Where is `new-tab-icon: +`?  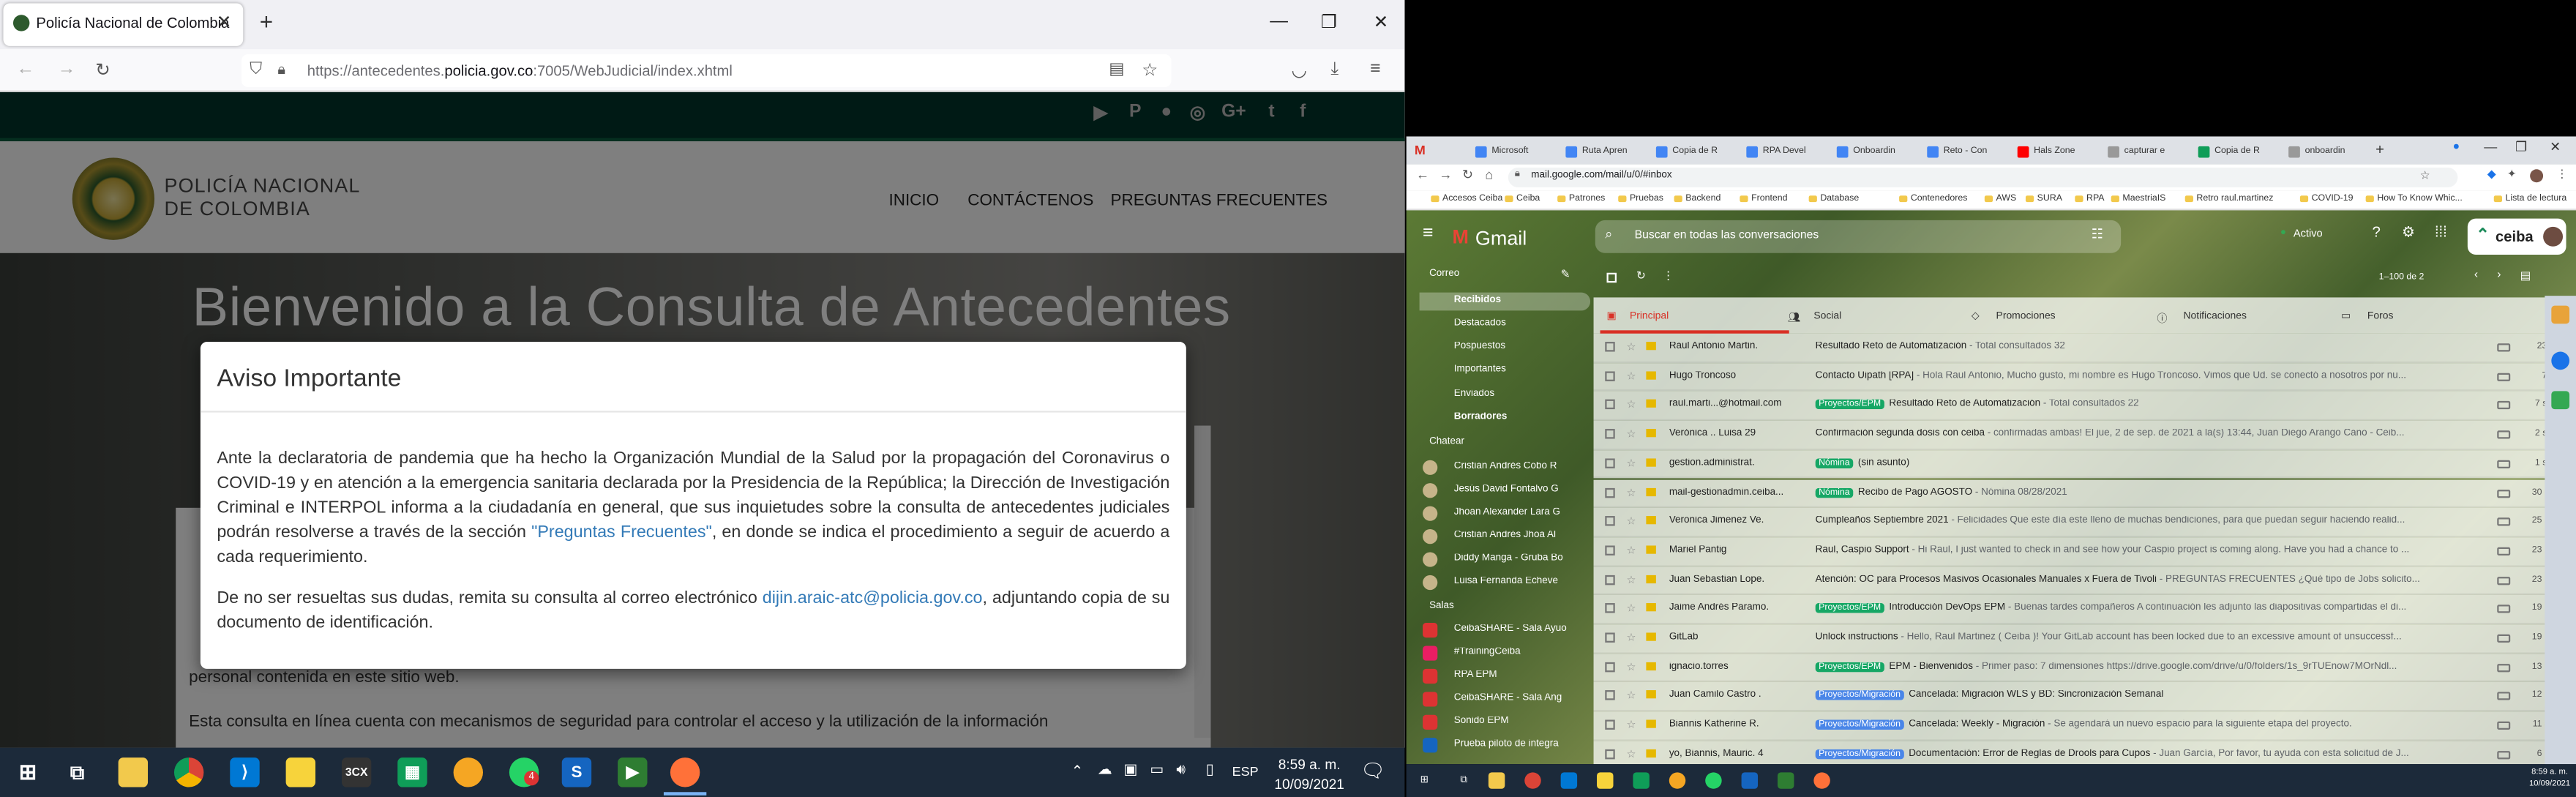
new-tab-icon: + is located at coordinates (2379, 149).